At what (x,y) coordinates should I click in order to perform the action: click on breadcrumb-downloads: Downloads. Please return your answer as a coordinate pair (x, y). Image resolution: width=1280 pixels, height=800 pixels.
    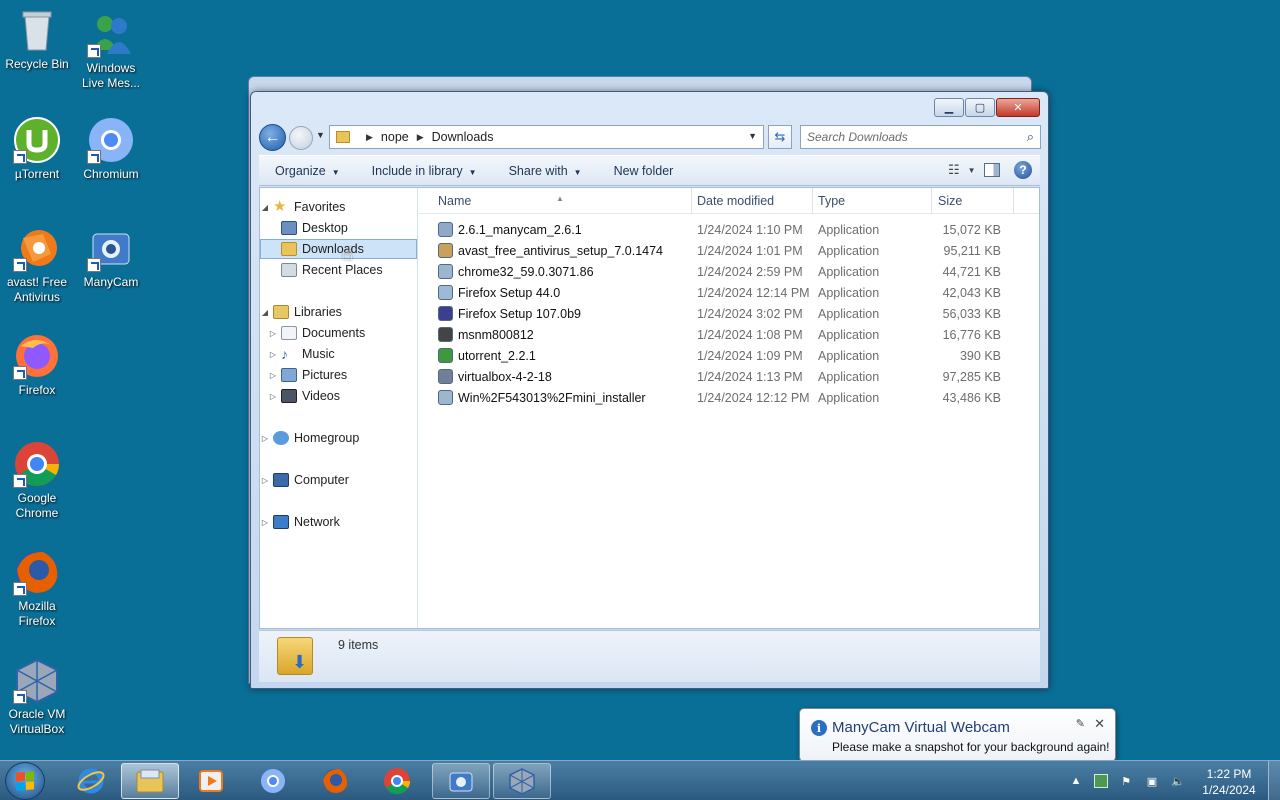
    Looking at the image, I should click on (463, 137).